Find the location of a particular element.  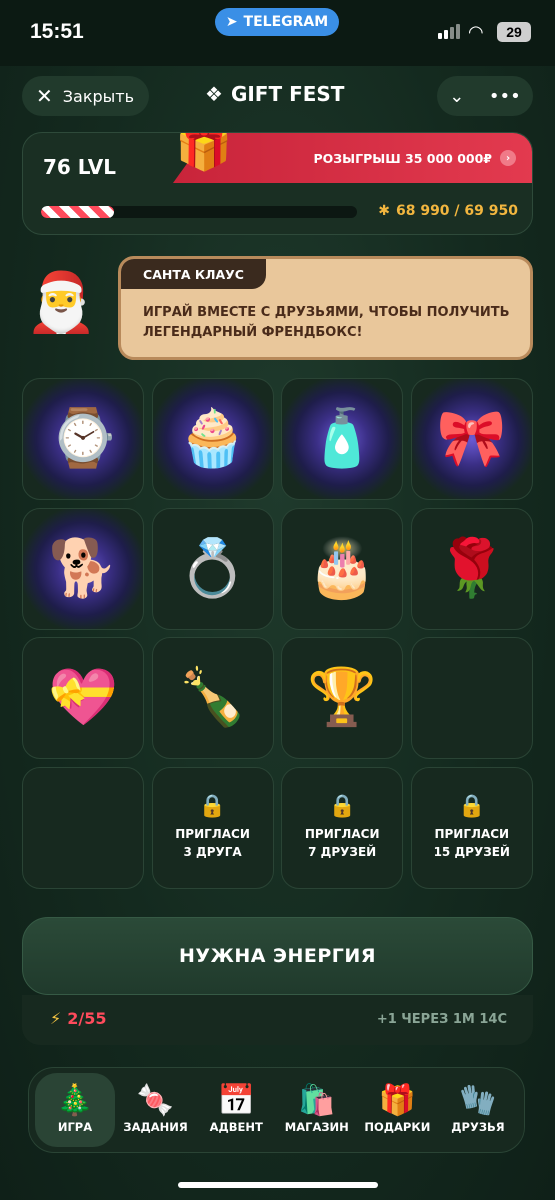

nav-label: ДРУЗЬЯ is located at coordinates (478, 1127).